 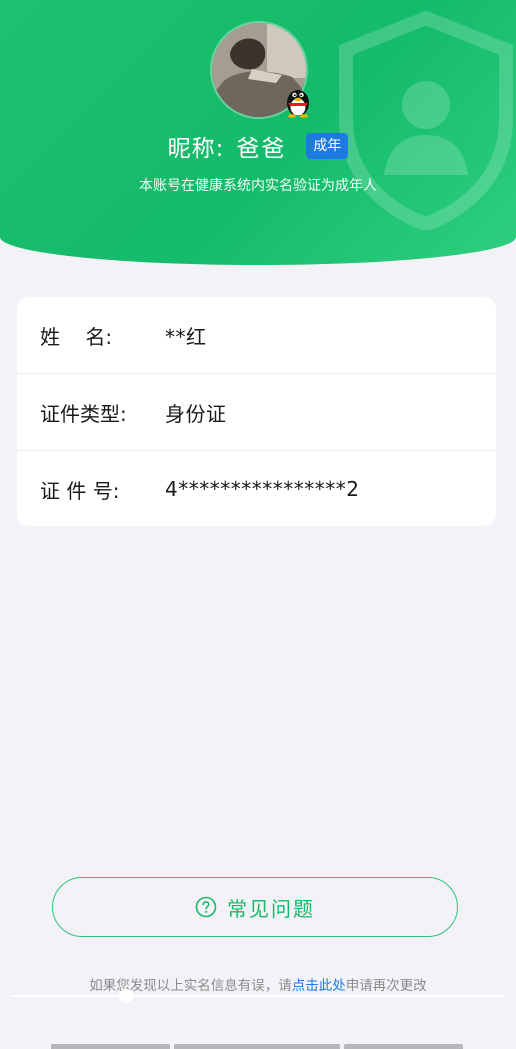 I want to click on id-number-label: 证 件 号:, so click(x=80, y=490).